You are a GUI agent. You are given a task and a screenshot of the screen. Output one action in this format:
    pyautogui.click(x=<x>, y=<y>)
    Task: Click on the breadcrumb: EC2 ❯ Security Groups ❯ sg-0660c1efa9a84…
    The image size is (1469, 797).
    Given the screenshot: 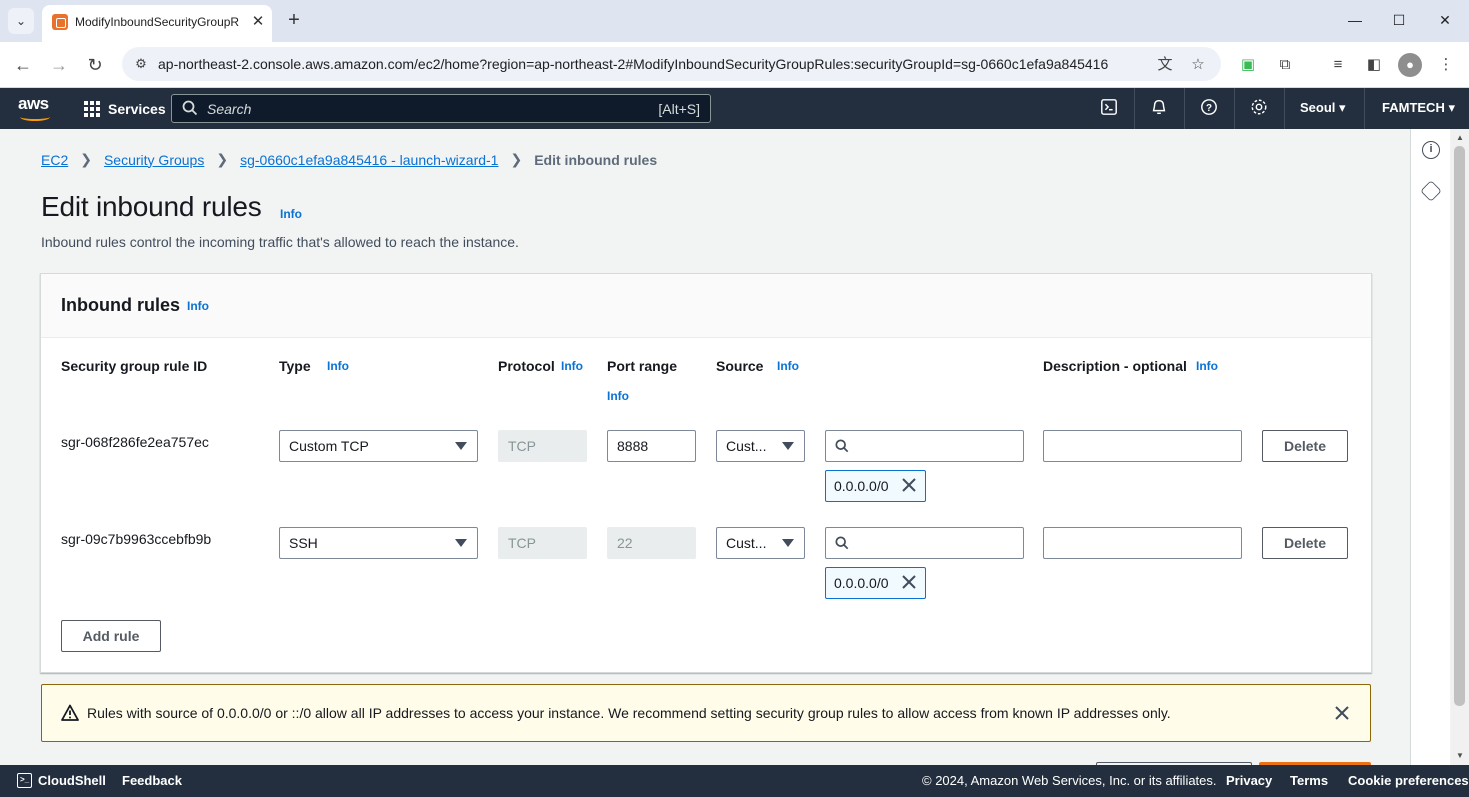 What is the action you would take?
    pyautogui.click(x=349, y=159)
    